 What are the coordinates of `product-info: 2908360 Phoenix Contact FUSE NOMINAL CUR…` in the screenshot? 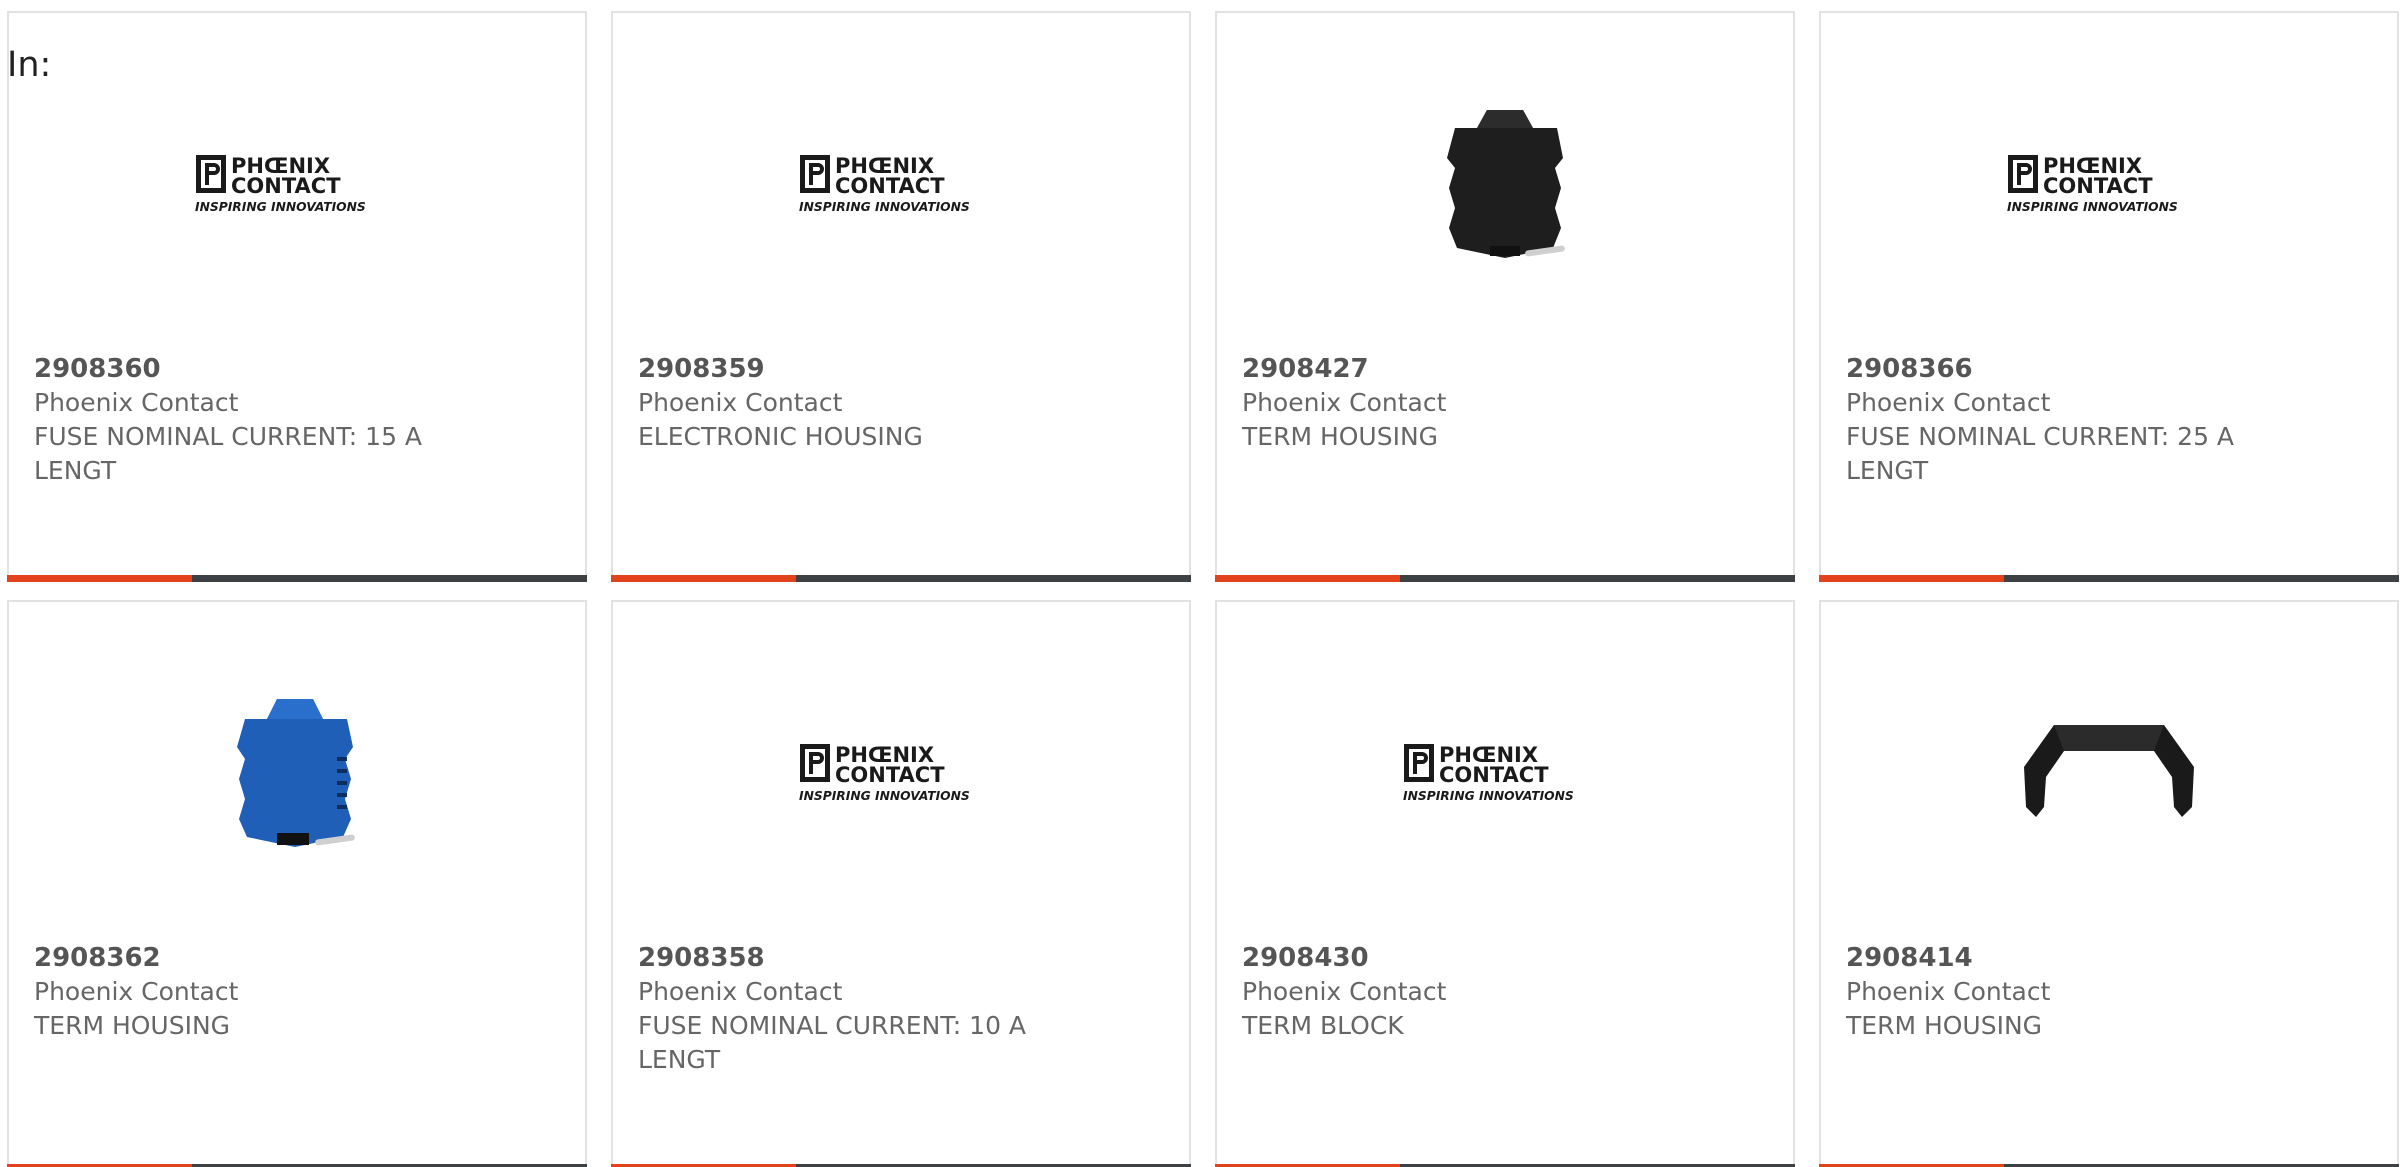 It's located at (249, 420).